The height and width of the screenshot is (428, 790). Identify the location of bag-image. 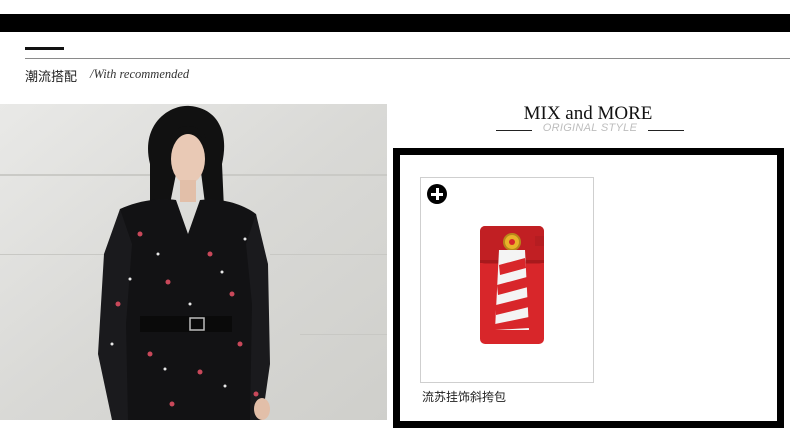
(512, 285).